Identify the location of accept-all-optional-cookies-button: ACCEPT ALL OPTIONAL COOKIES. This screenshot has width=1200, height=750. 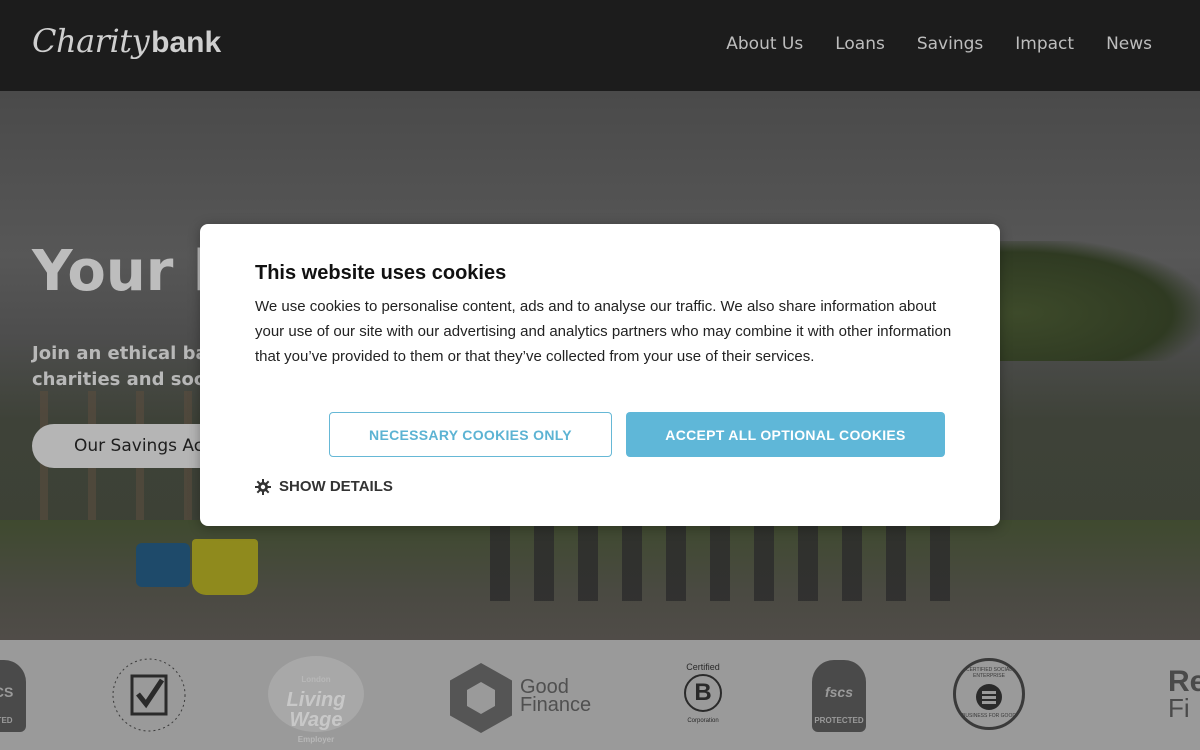
(785, 434).